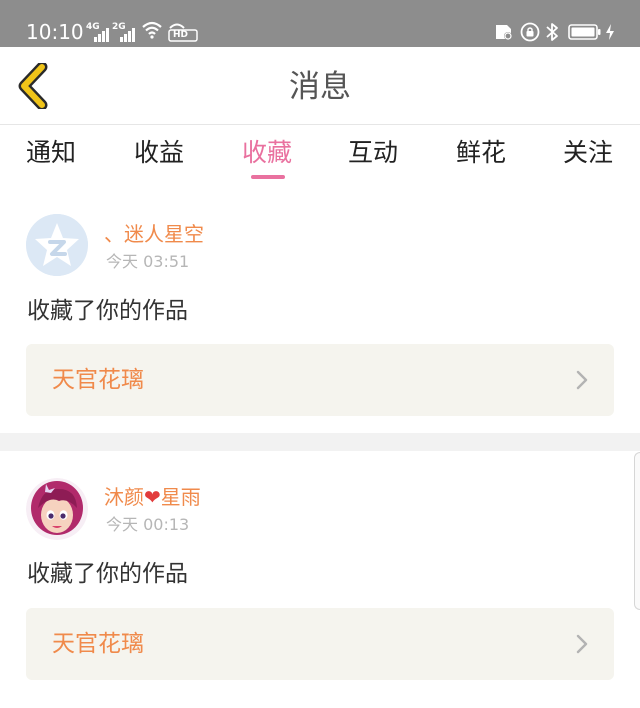  What do you see at coordinates (159, 153) in the screenshot?
I see `tab-earnings: 收益` at bounding box center [159, 153].